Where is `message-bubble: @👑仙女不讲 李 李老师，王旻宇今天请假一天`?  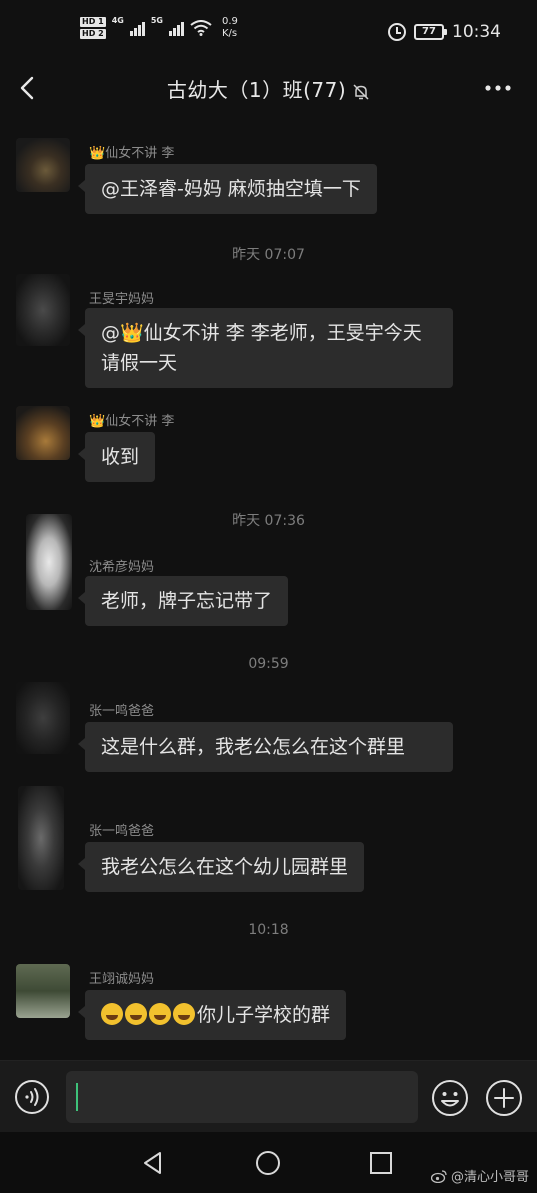 message-bubble: @👑仙女不讲 李 李老师，王旻宇今天请假一天 is located at coordinates (265, 348).